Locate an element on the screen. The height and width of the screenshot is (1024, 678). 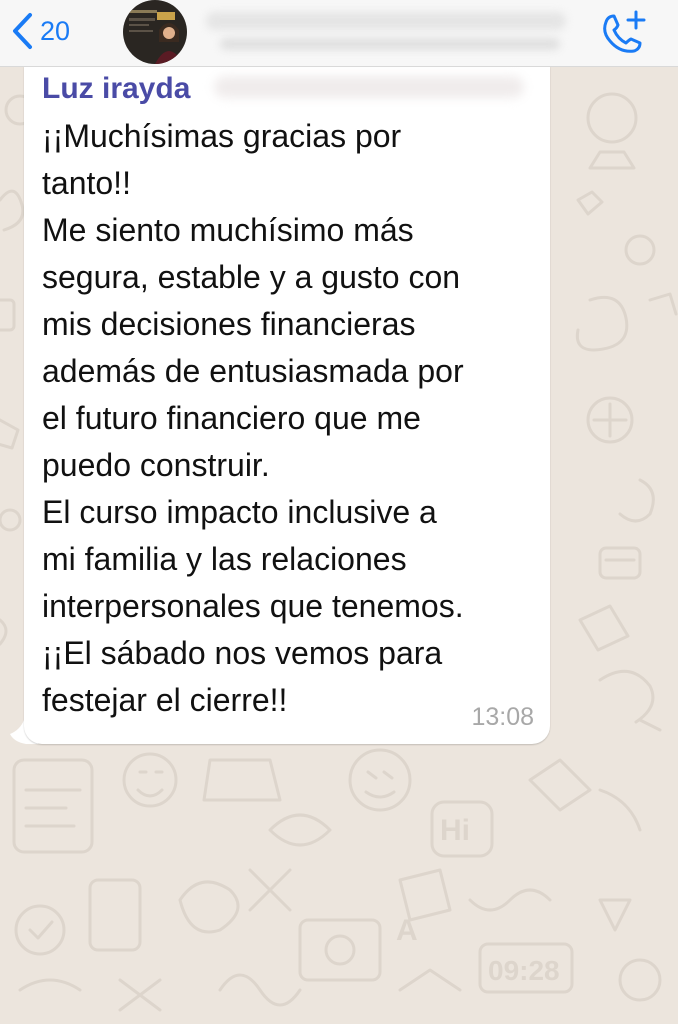
message-line: Me siento muchísimo más is located at coordinates (228, 230).